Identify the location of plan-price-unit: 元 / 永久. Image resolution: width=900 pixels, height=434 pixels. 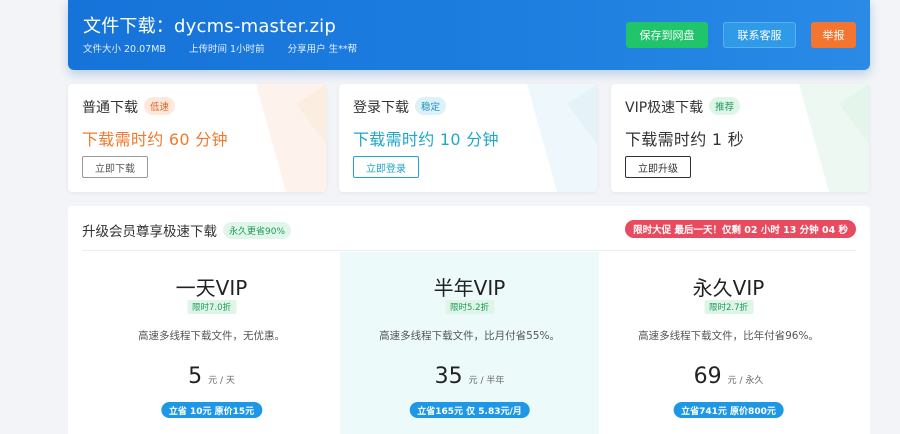
(745, 381).